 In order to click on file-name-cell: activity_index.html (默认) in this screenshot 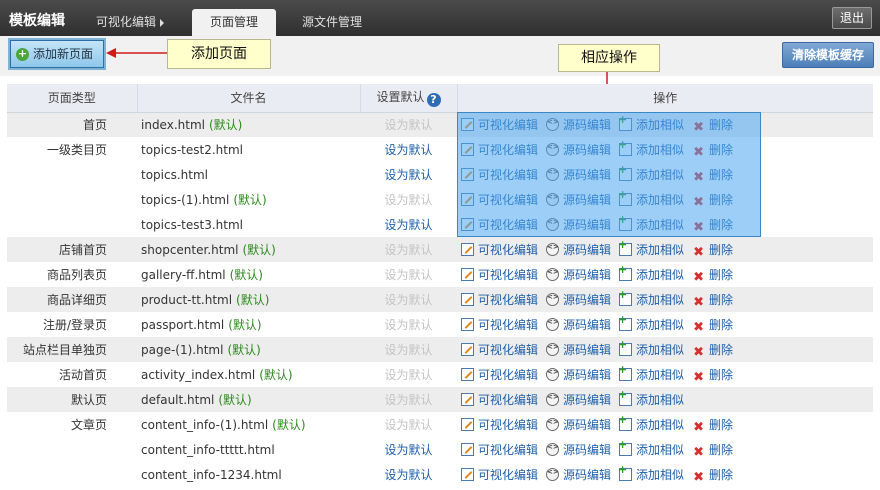, I will do `click(248, 374)`.